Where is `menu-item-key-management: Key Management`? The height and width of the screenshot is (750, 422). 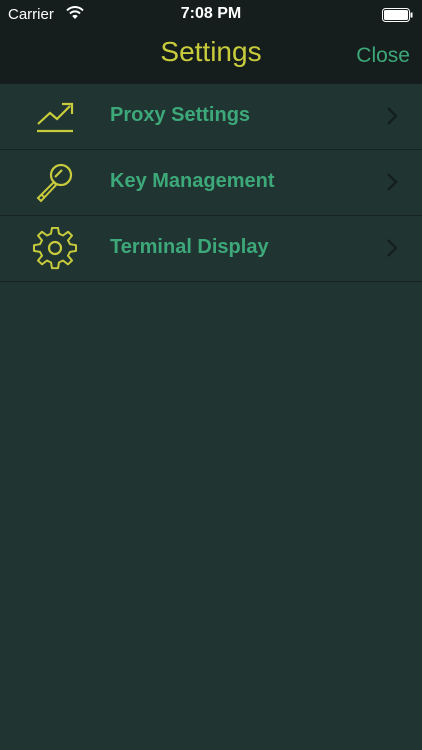 menu-item-key-management: Key Management is located at coordinates (211, 183).